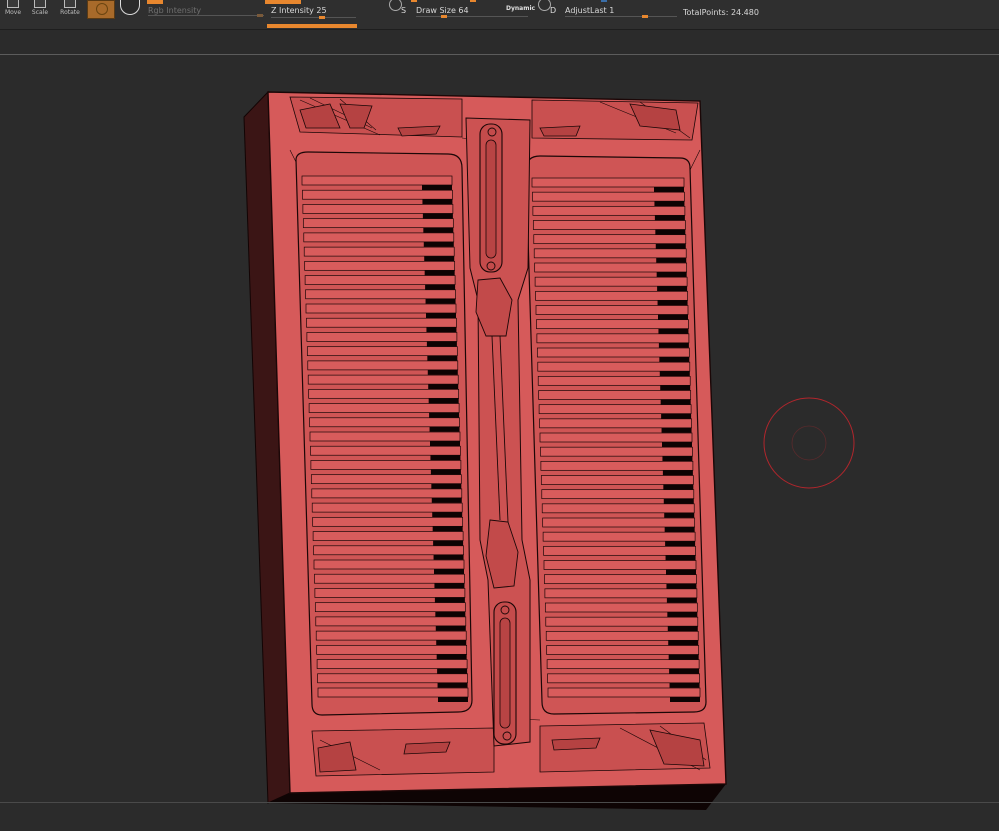  Describe the element at coordinates (101, 9) in the screenshot. I see `material-swatch-button` at that location.